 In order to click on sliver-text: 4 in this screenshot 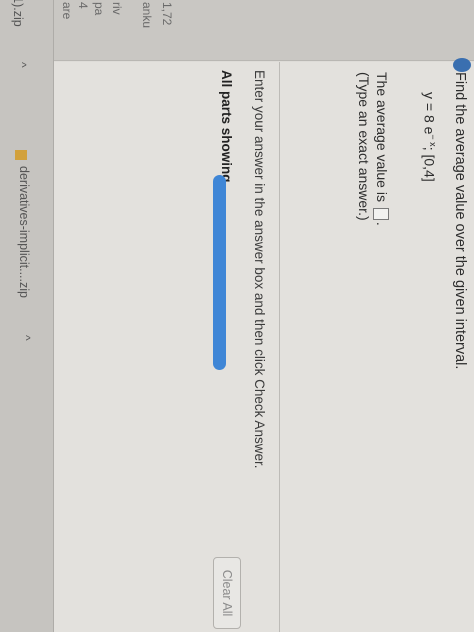, I will do `click(83, 5)`.